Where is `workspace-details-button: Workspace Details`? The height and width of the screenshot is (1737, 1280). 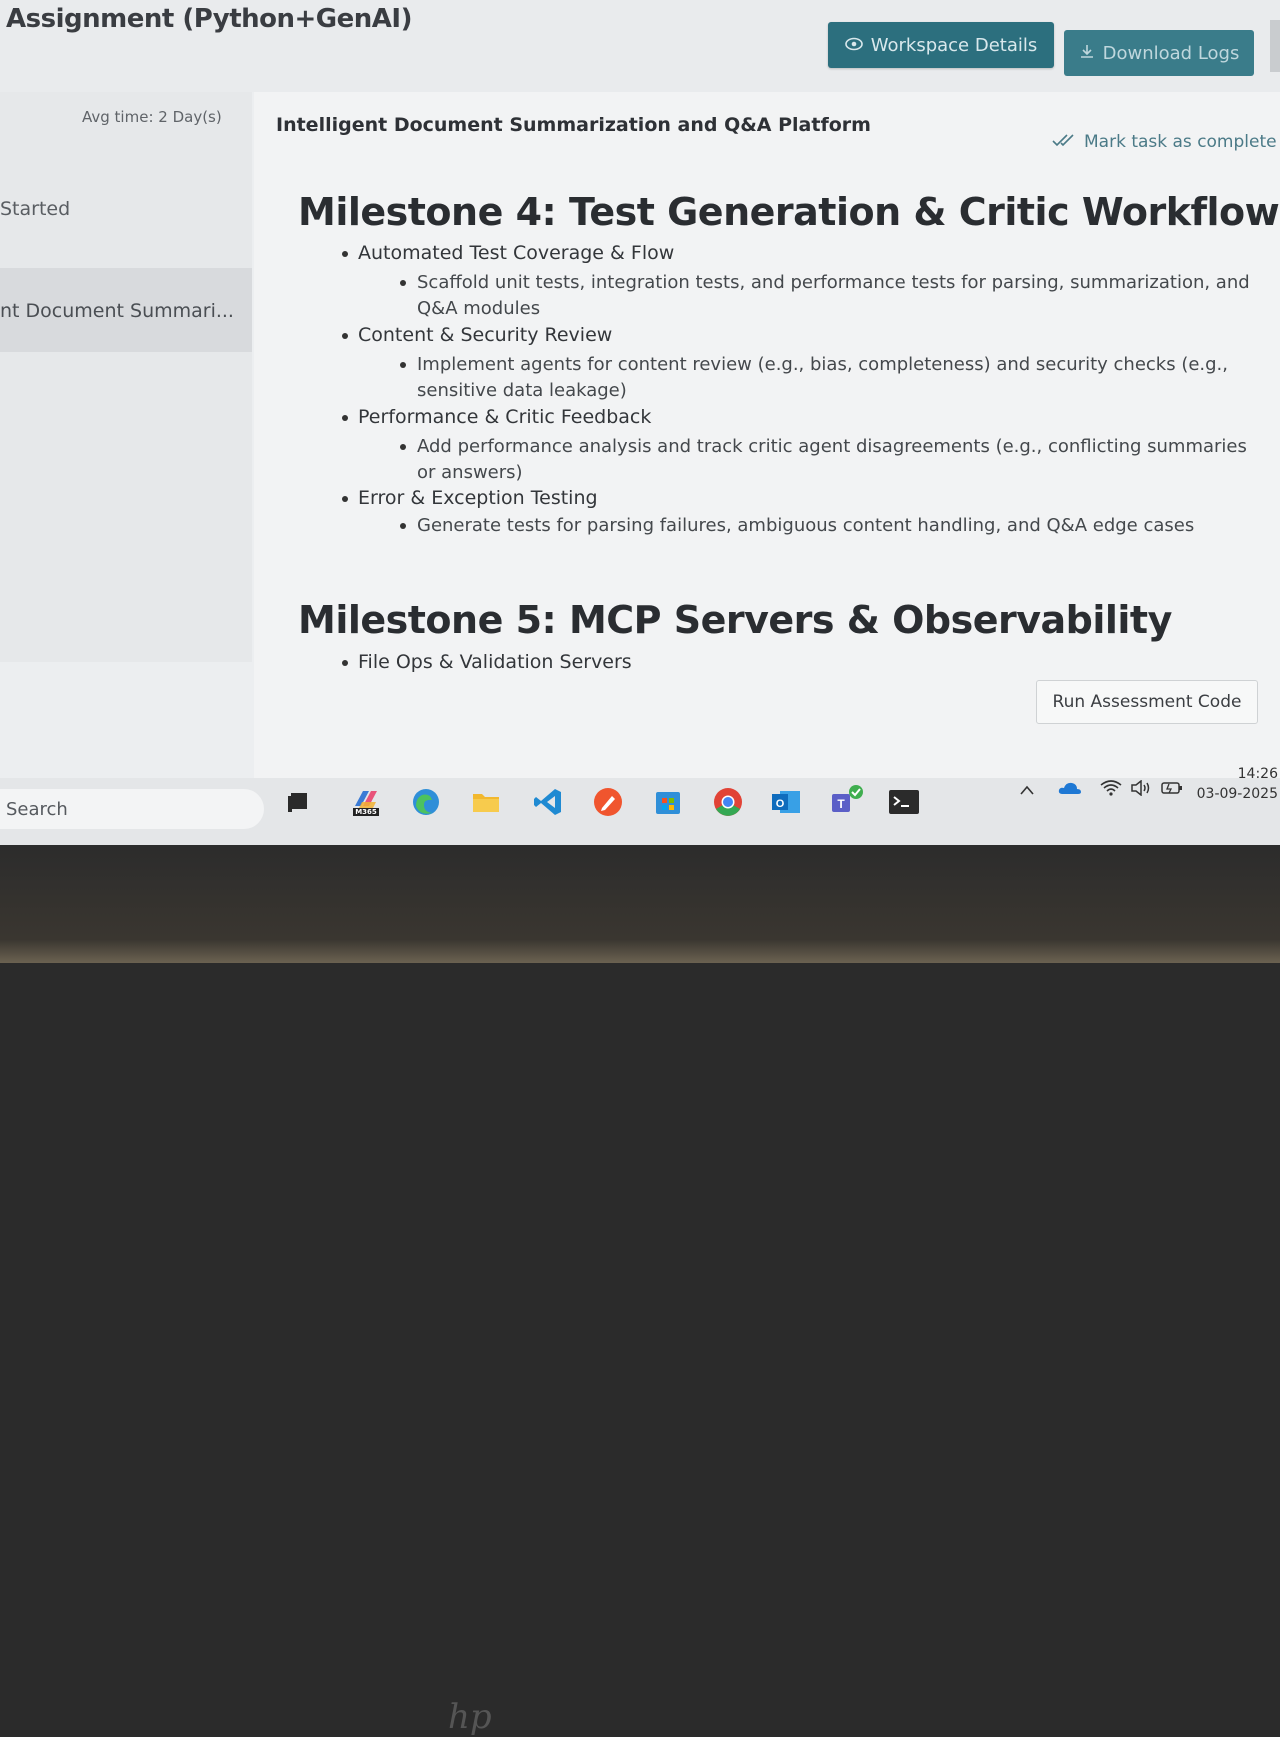
workspace-details-button: Workspace Details is located at coordinates (941, 45).